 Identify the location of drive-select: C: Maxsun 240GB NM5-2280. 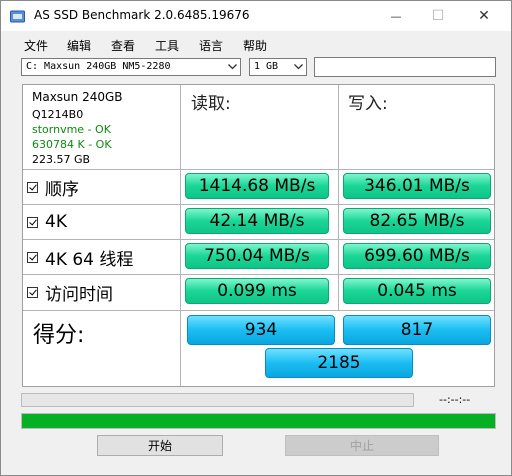
(131, 67).